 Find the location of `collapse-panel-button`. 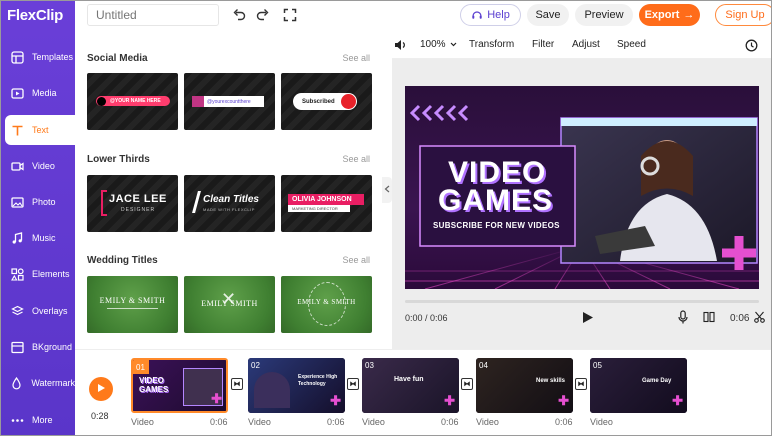

collapse-panel-button is located at coordinates (387, 190).